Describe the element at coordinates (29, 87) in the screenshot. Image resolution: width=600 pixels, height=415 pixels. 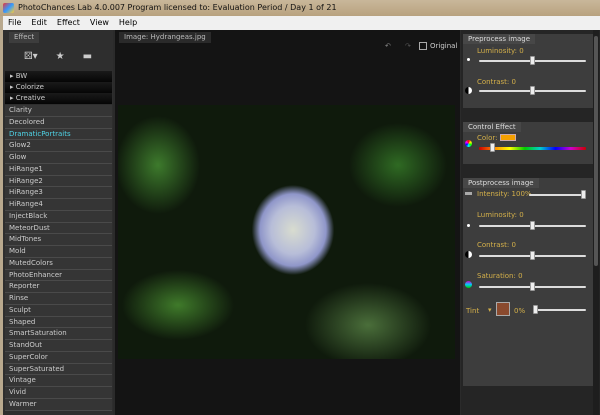
I see `category-label: Colorize` at that location.